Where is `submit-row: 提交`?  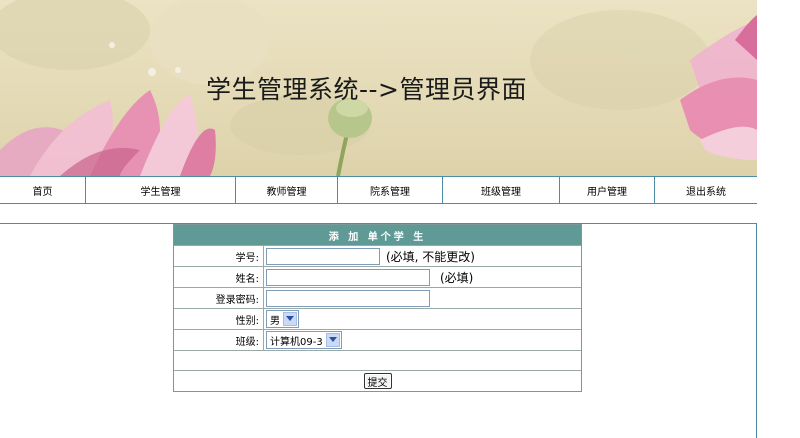
submit-row: 提交 is located at coordinates (377, 380).